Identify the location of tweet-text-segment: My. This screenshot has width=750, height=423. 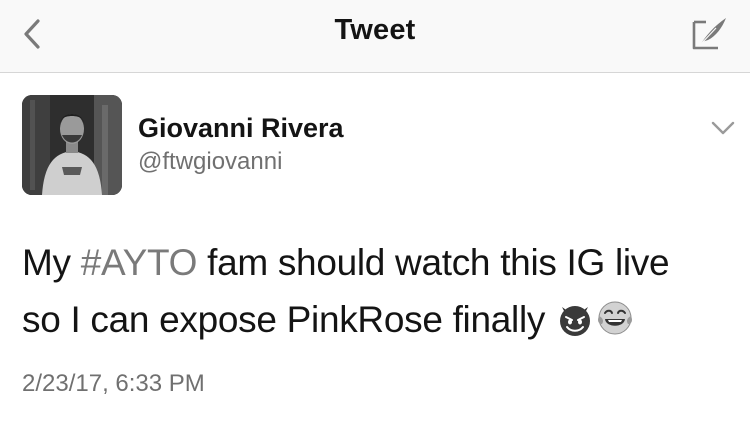
(51, 262).